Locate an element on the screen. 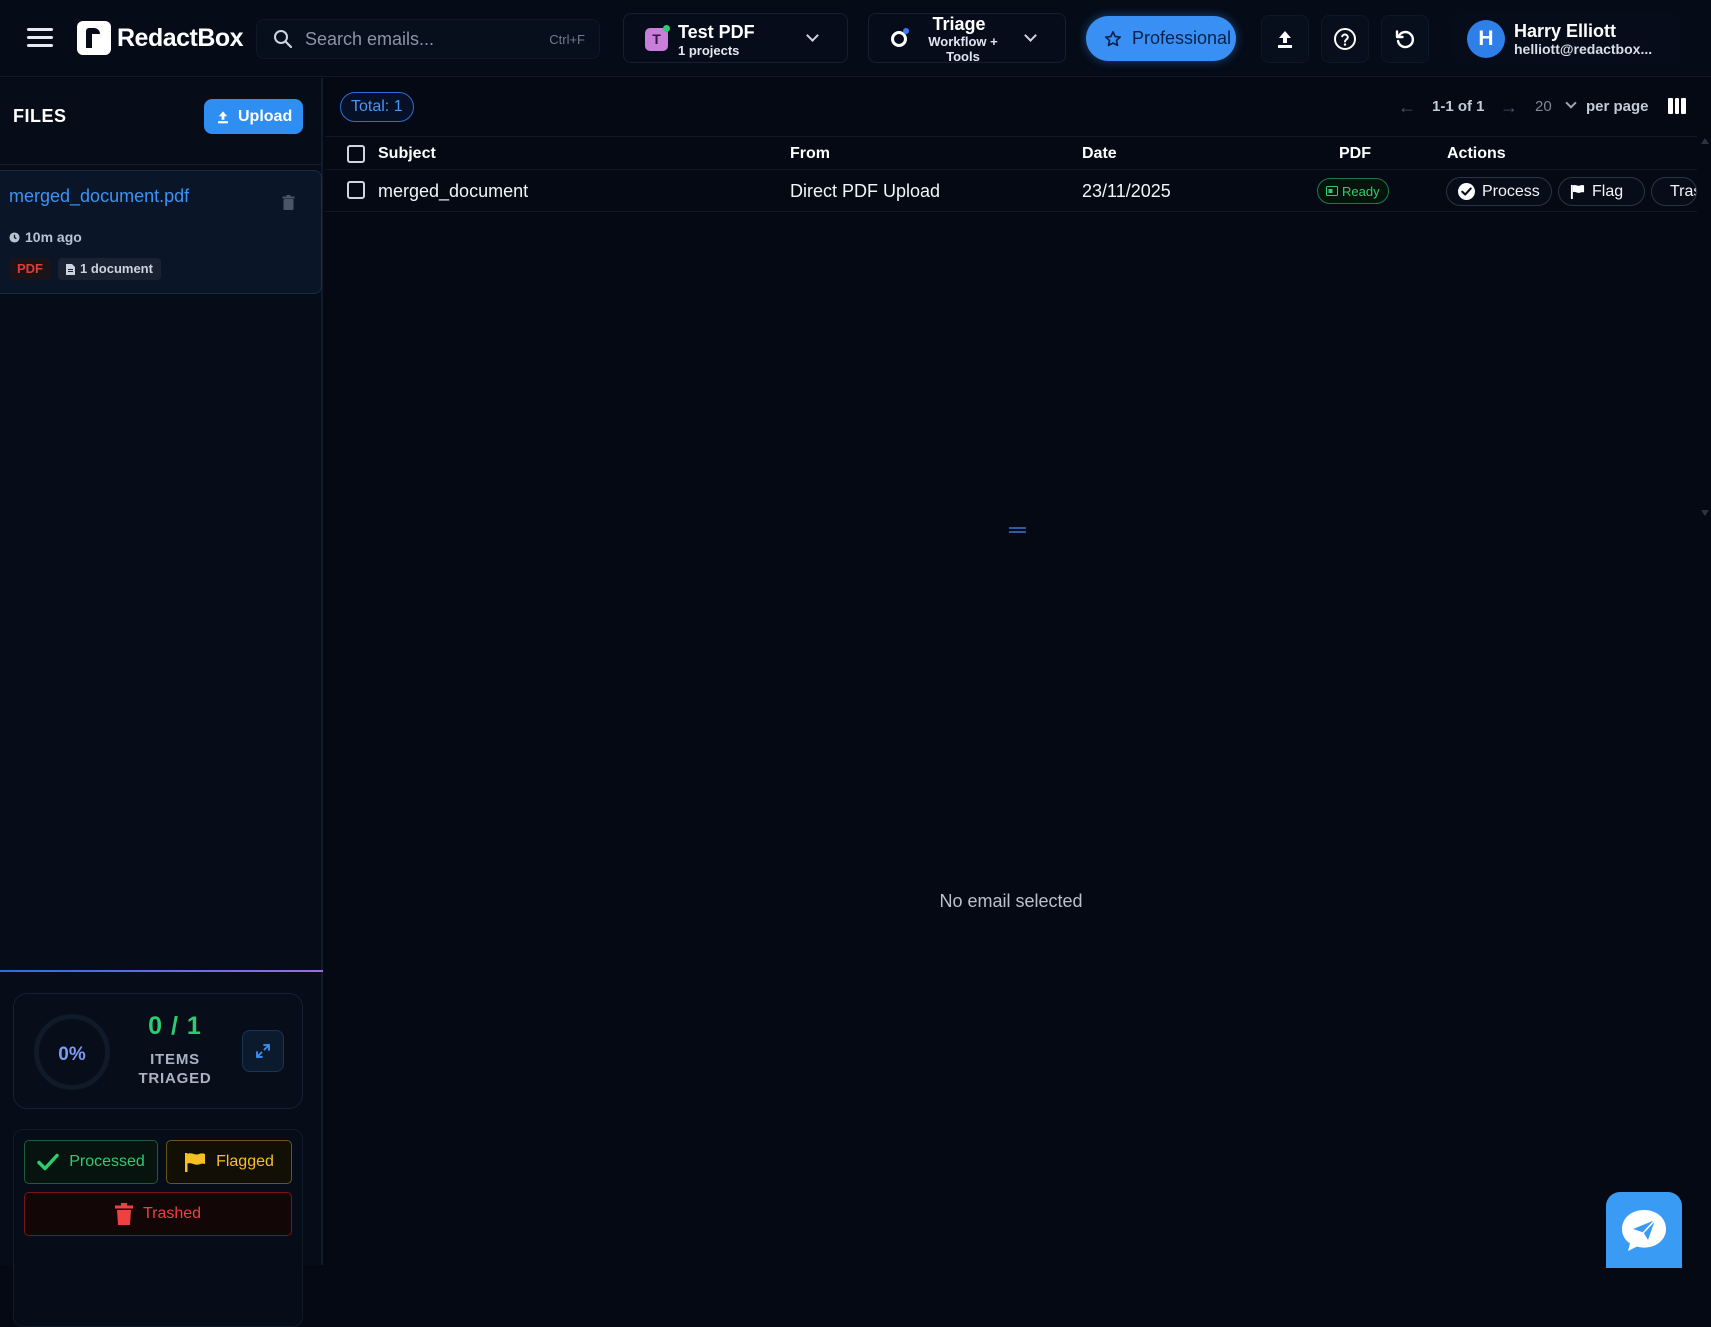 The height and width of the screenshot is (1327, 1711). star-icon is located at coordinates (1113, 38).